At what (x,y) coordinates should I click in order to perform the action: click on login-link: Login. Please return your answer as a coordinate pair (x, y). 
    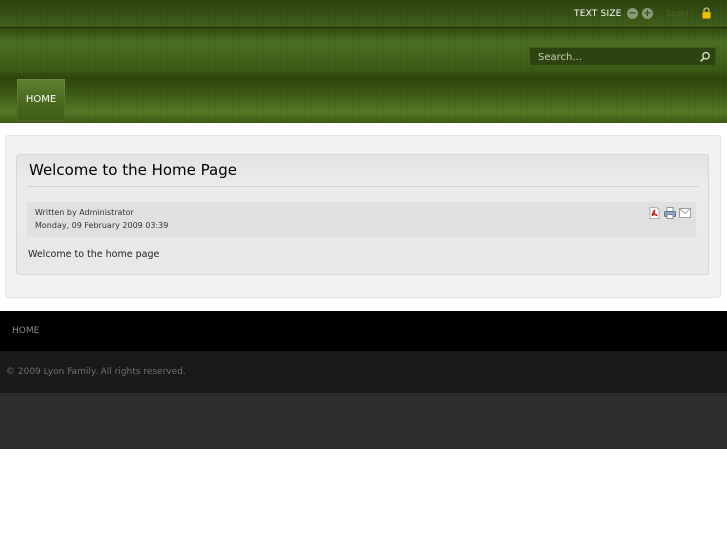
    Looking at the image, I should click on (678, 13).